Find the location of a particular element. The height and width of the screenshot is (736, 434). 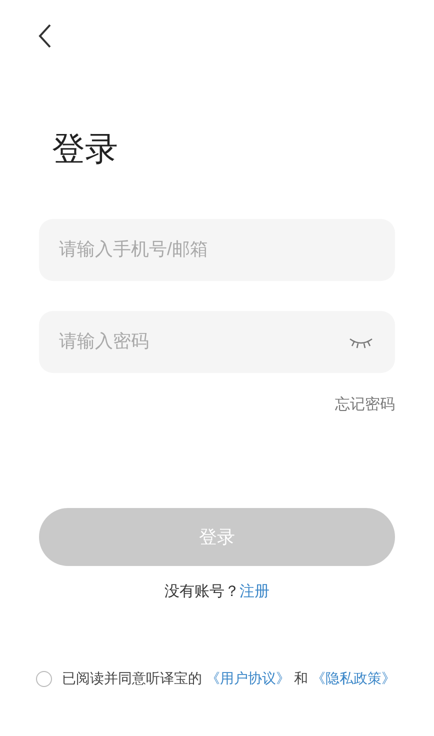

agreement-checkbox is located at coordinates (44, 679).